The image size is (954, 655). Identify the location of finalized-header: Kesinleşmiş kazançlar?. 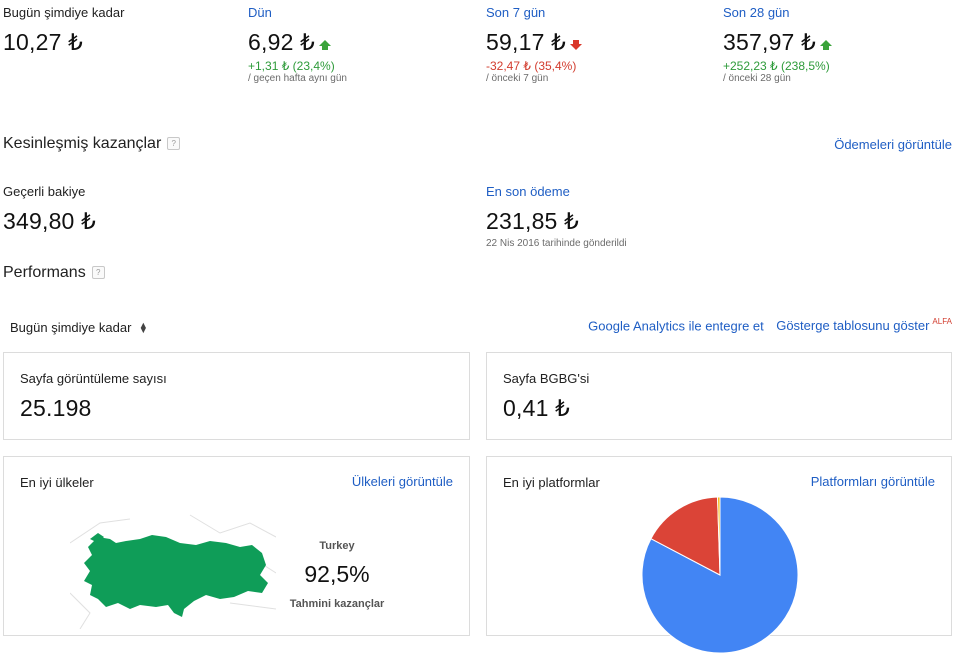
(92, 144).